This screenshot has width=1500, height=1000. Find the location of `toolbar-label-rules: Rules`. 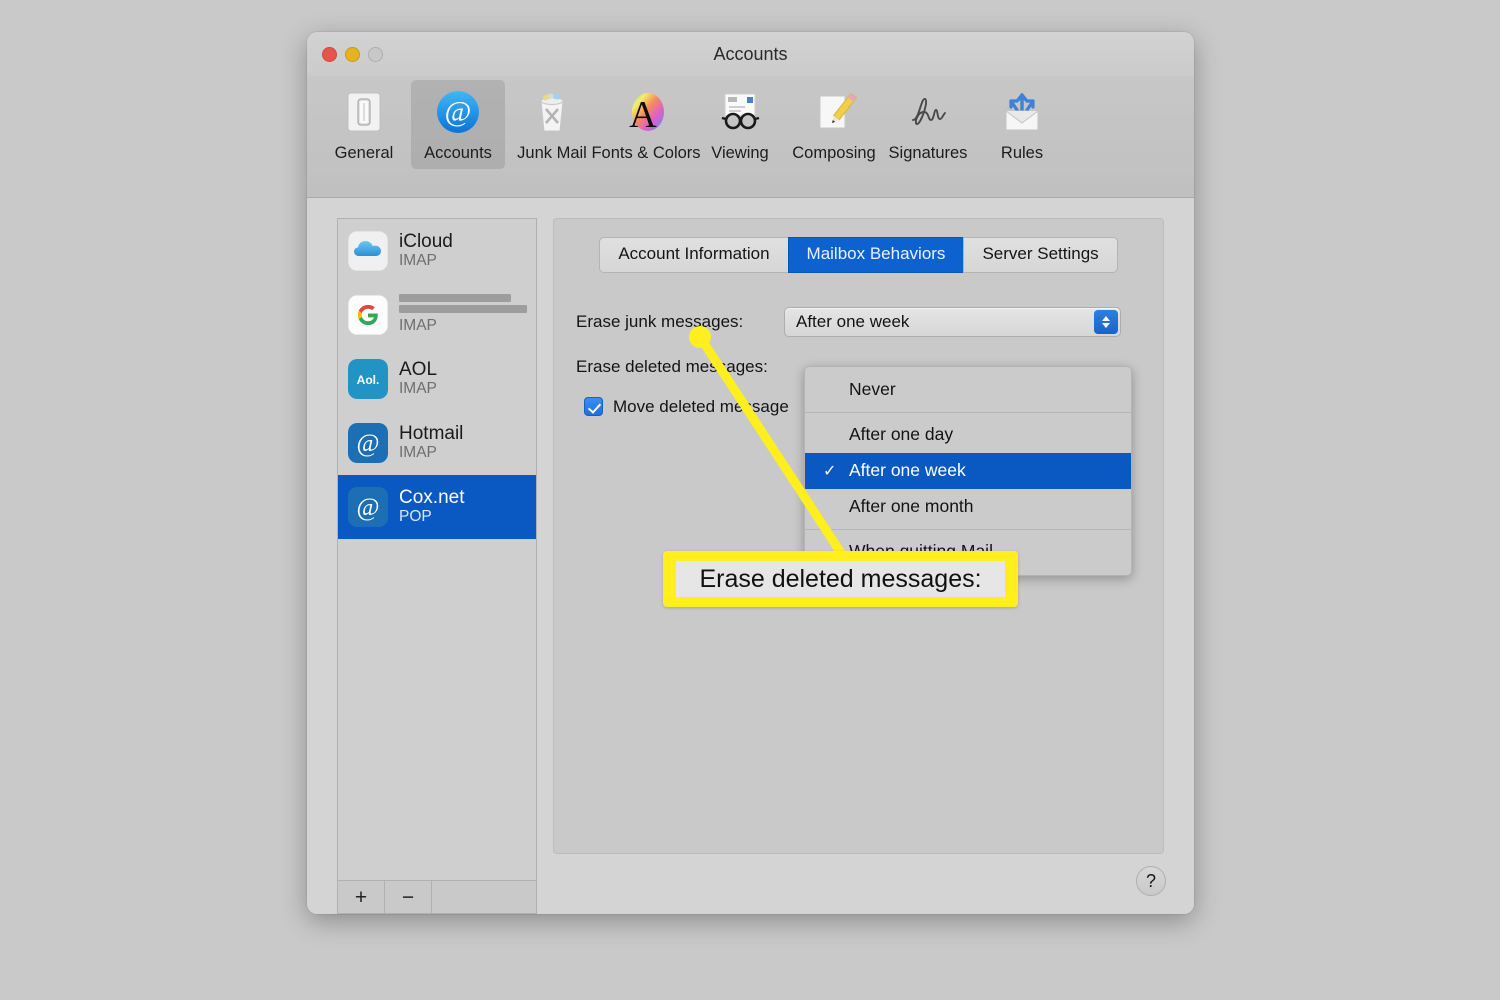

toolbar-label-rules: Rules is located at coordinates (1022, 153).